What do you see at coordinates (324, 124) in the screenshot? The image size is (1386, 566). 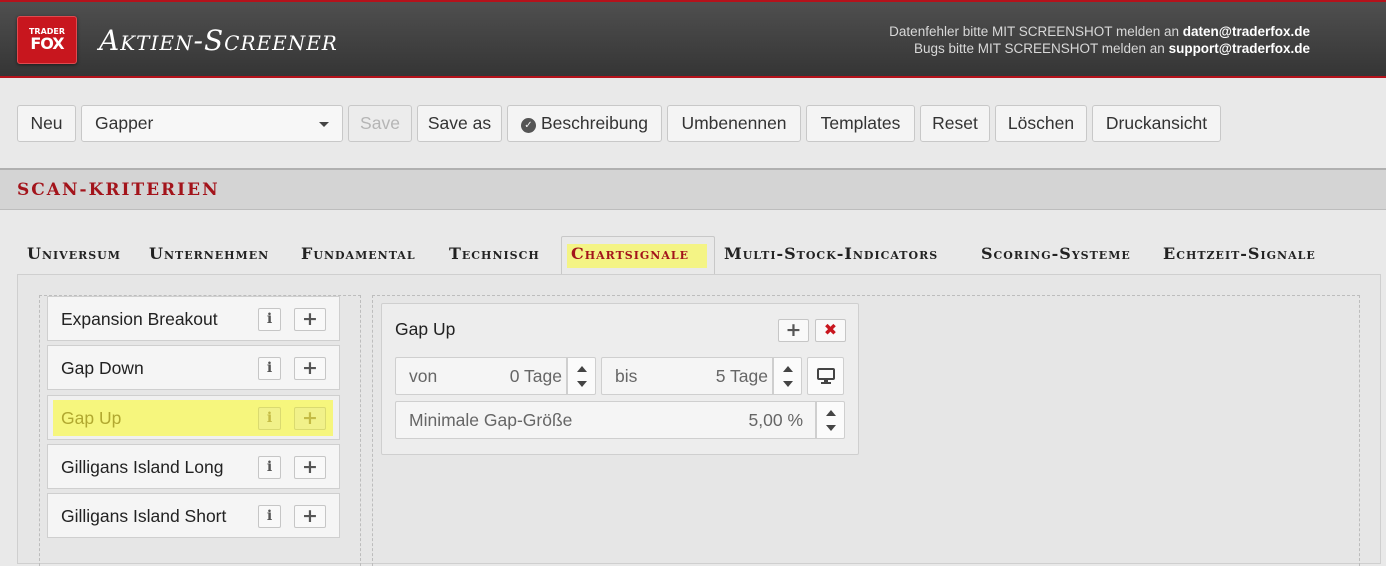 I see `chevron-down-icon` at bounding box center [324, 124].